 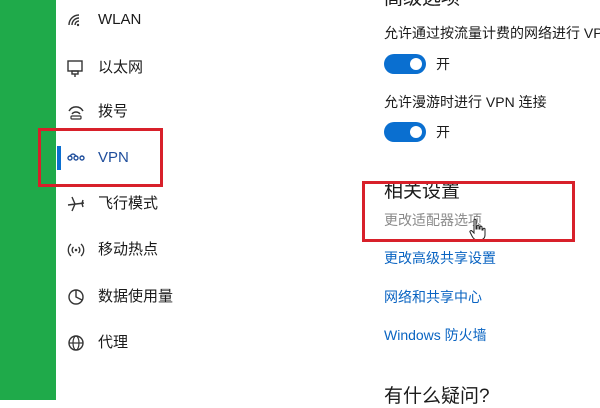 I want to click on hotspot-icon, so click(x=76, y=250).